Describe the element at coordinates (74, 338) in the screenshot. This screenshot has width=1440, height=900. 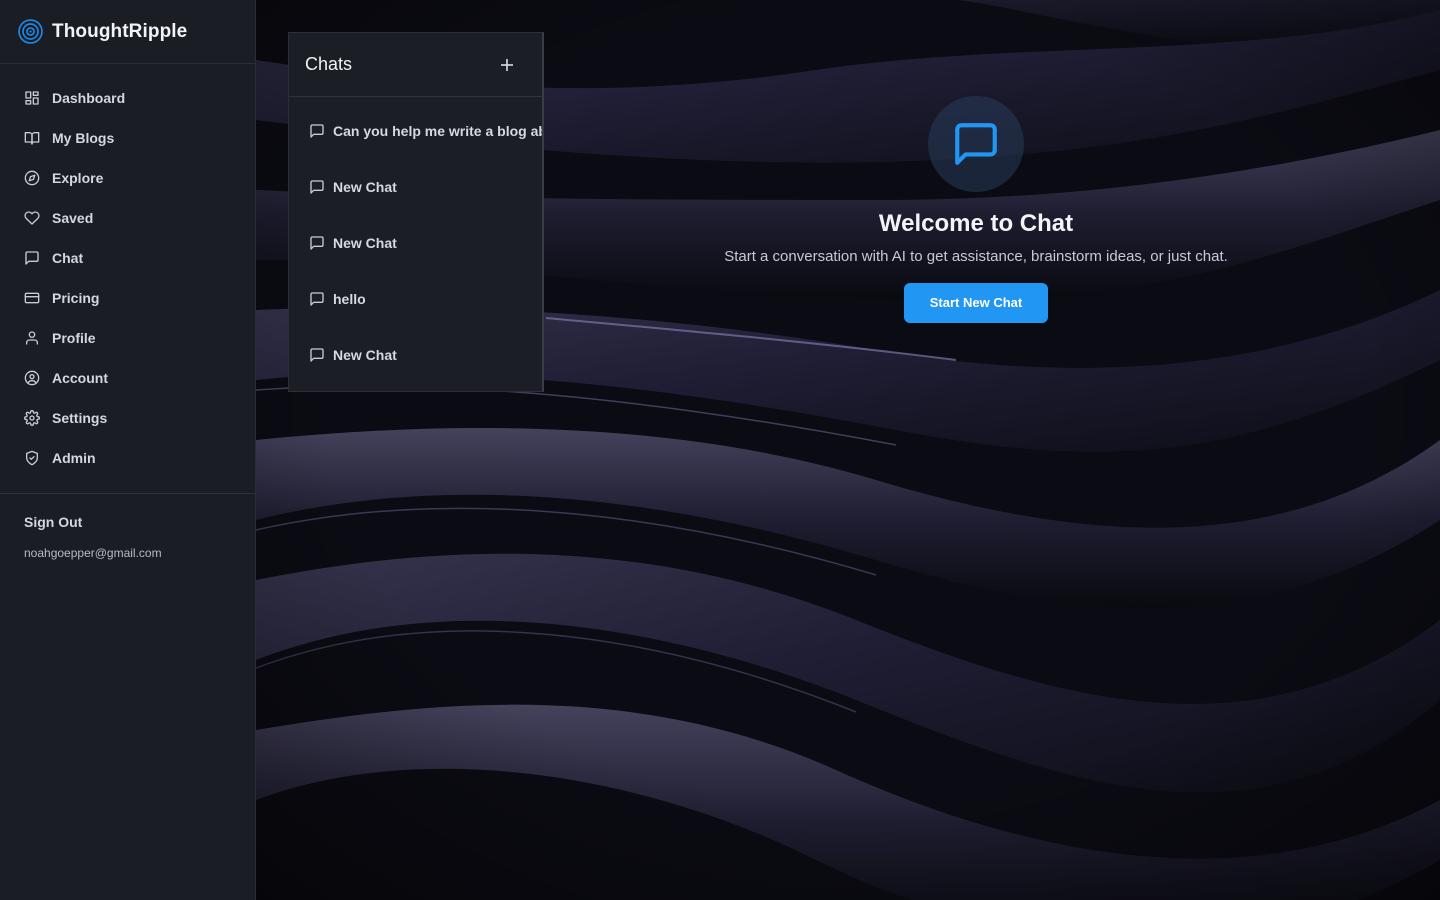
I see `sidebar-item-label: Profile` at that location.